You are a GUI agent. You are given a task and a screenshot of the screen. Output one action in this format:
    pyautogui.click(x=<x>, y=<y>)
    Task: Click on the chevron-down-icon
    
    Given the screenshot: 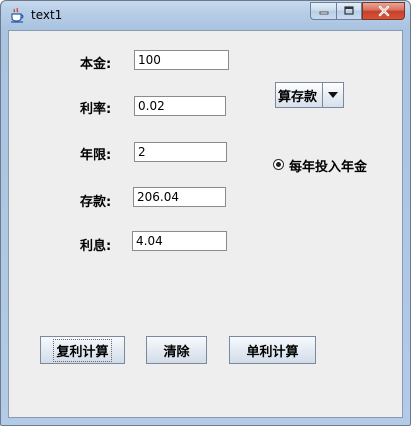 What is the action you would take?
    pyautogui.click(x=333, y=95)
    